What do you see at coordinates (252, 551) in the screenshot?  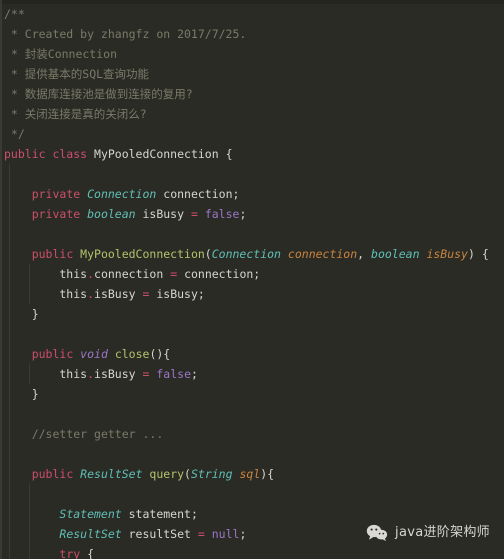 I see `code-line: try {` at bounding box center [252, 551].